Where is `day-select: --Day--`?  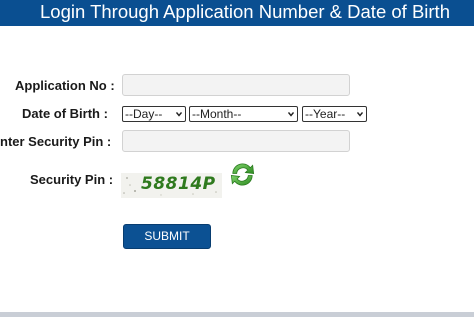
day-select: --Day-- is located at coordinates (154, 114).